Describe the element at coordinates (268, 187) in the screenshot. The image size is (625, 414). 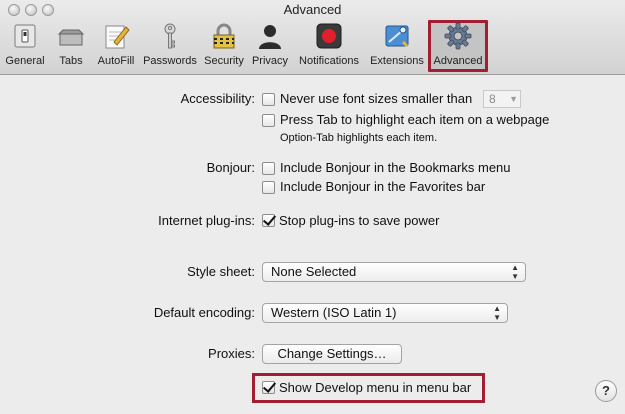
I see `bonjour-favorites-checkbox` at that location.